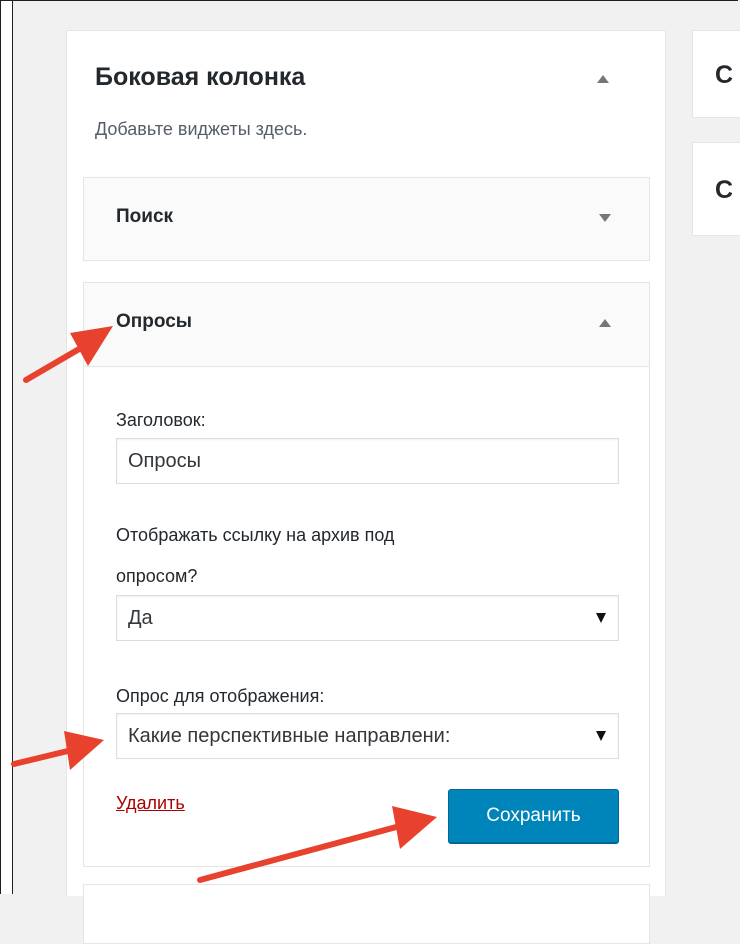  I want to click on archive-link-select: Да, so click(367, 618).